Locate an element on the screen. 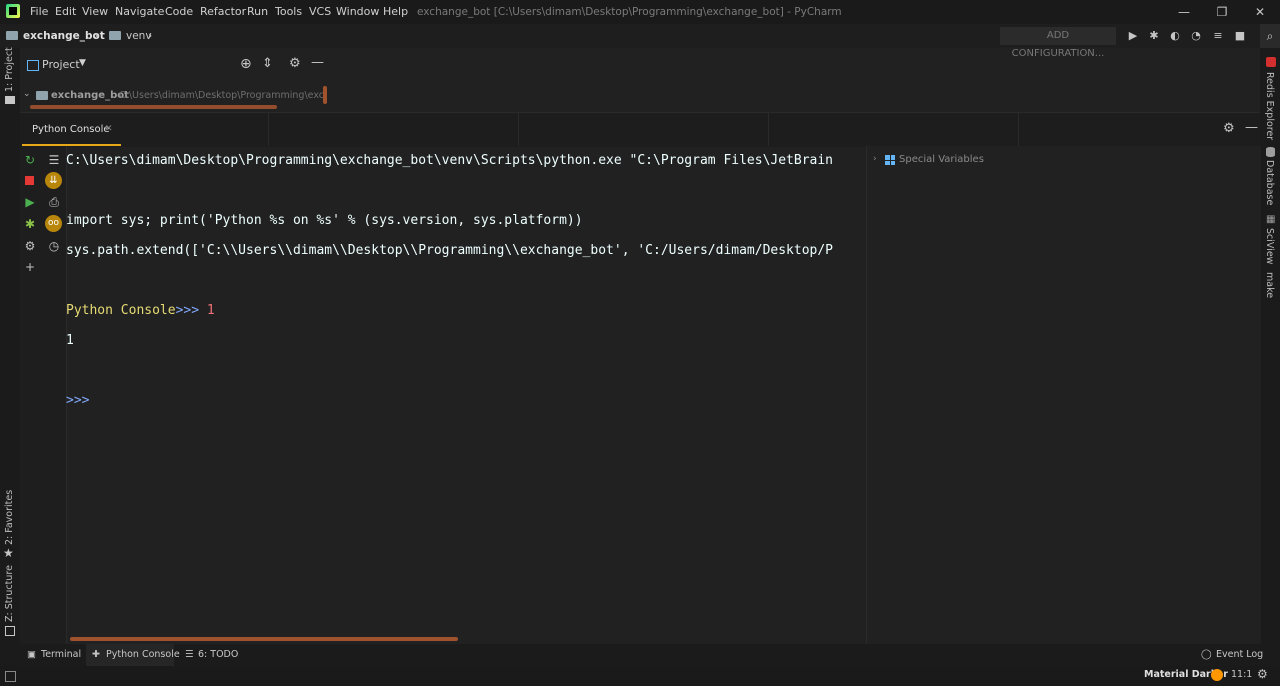  menu-navigate: Navigate is located at coordinates (139, 12).